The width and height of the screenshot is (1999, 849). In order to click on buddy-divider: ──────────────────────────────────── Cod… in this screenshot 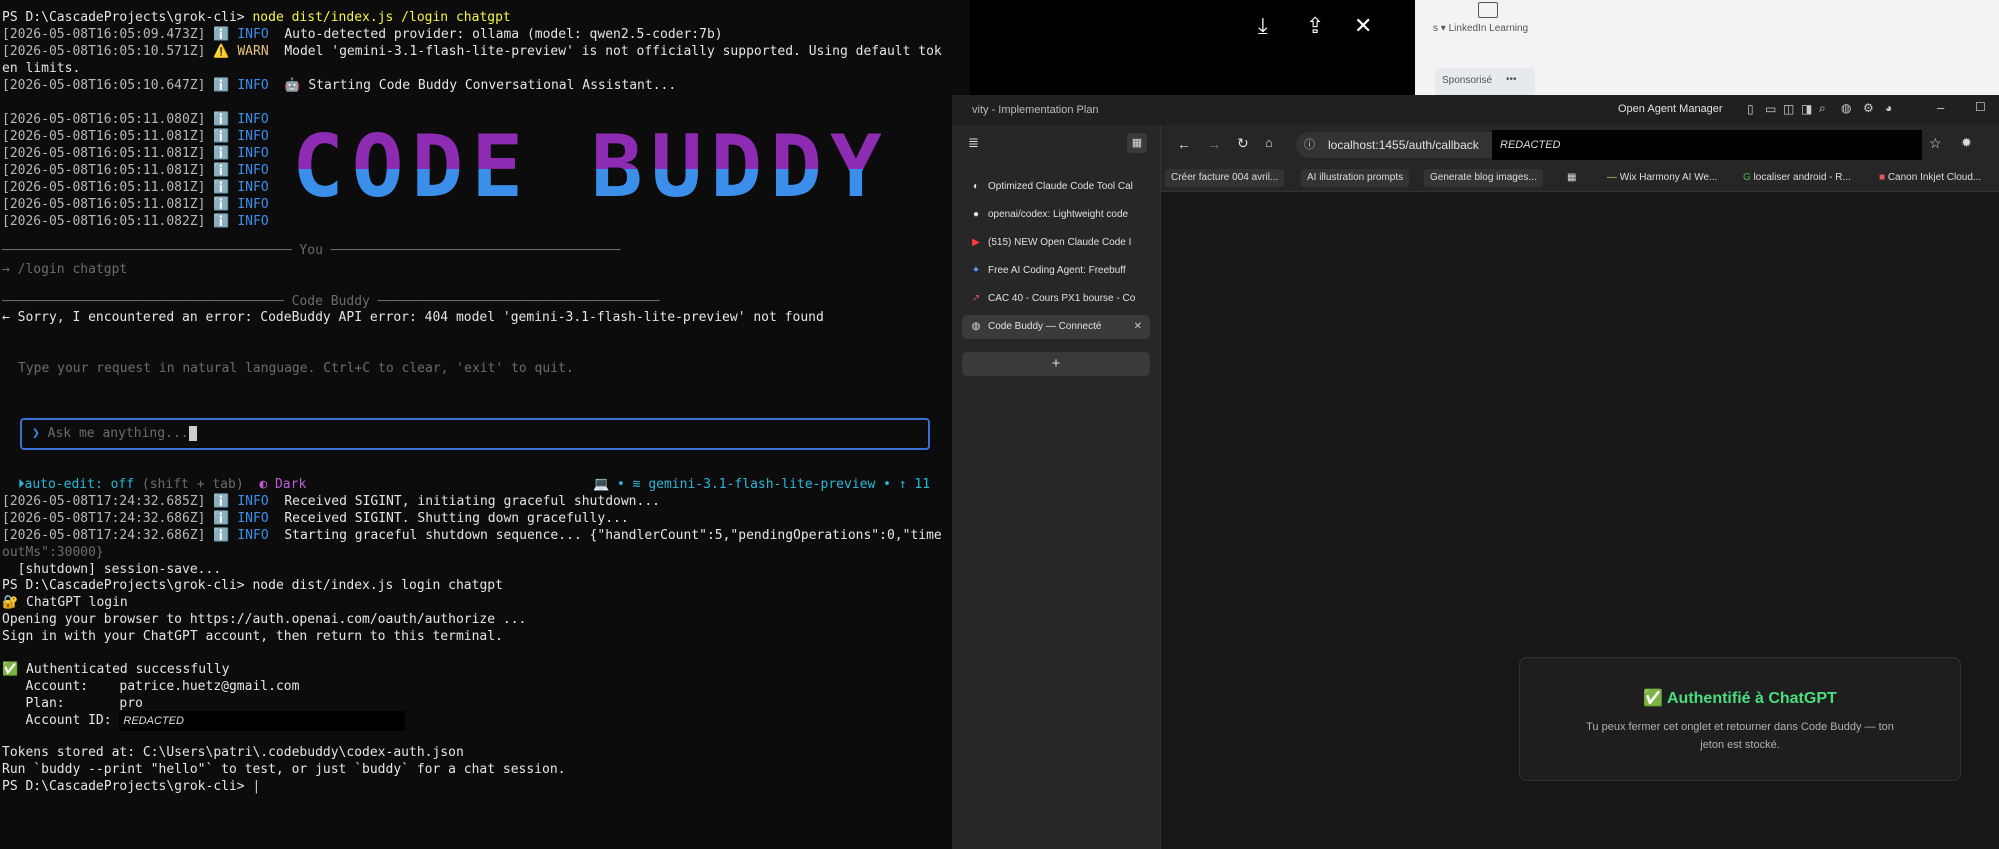, I will do `click(331, 301)`.